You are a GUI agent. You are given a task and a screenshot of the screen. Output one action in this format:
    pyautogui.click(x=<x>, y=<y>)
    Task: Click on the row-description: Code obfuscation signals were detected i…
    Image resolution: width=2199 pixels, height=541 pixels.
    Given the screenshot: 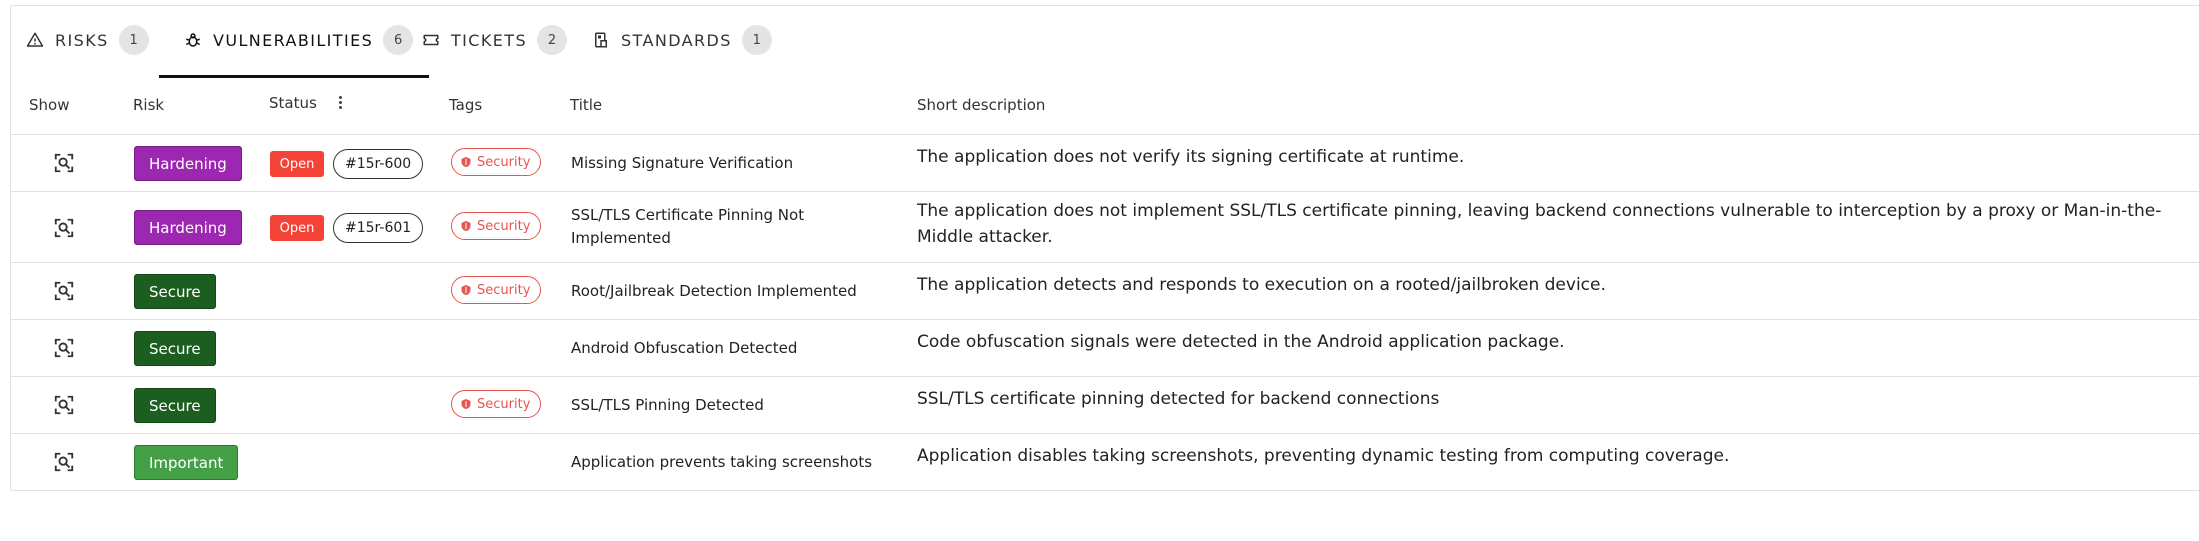 What is the action you would take?
    pyautogui.click(x=1241, y=342)
    